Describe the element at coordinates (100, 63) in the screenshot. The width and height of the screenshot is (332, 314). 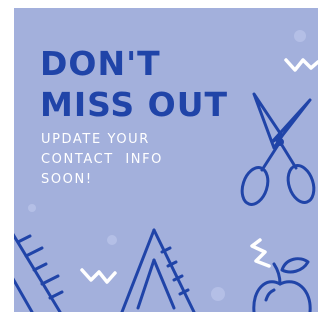
I see `headline-line-1: DON'T` at that location.